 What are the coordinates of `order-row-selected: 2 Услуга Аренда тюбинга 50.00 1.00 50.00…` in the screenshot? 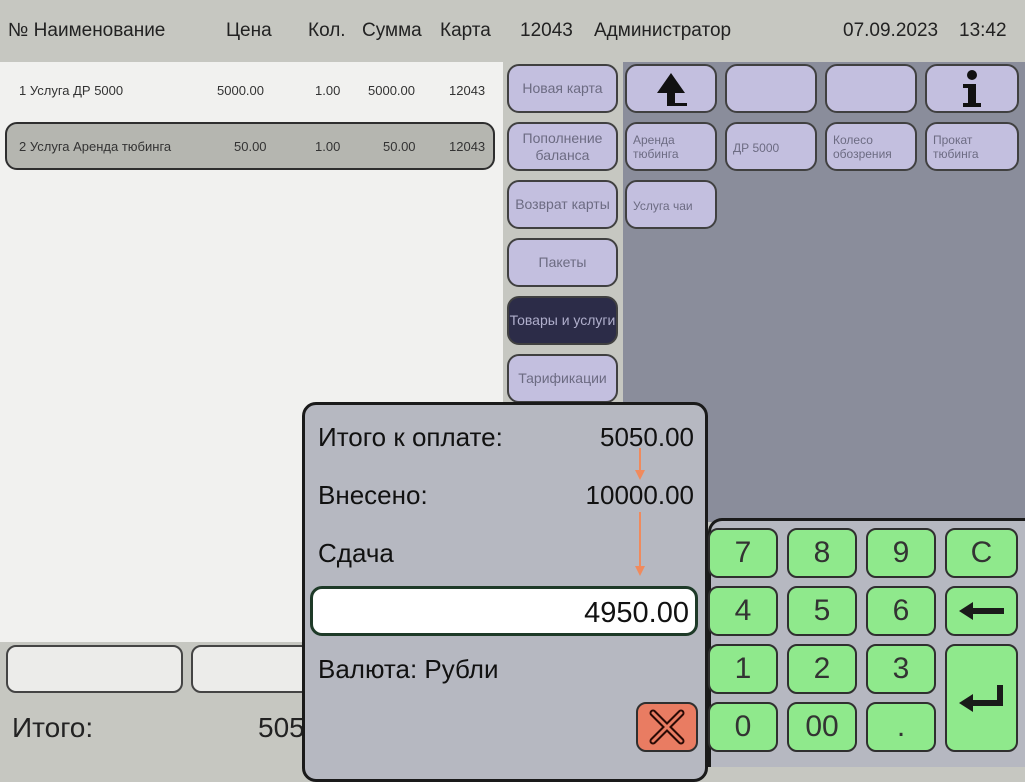 It's located at (250, 146).